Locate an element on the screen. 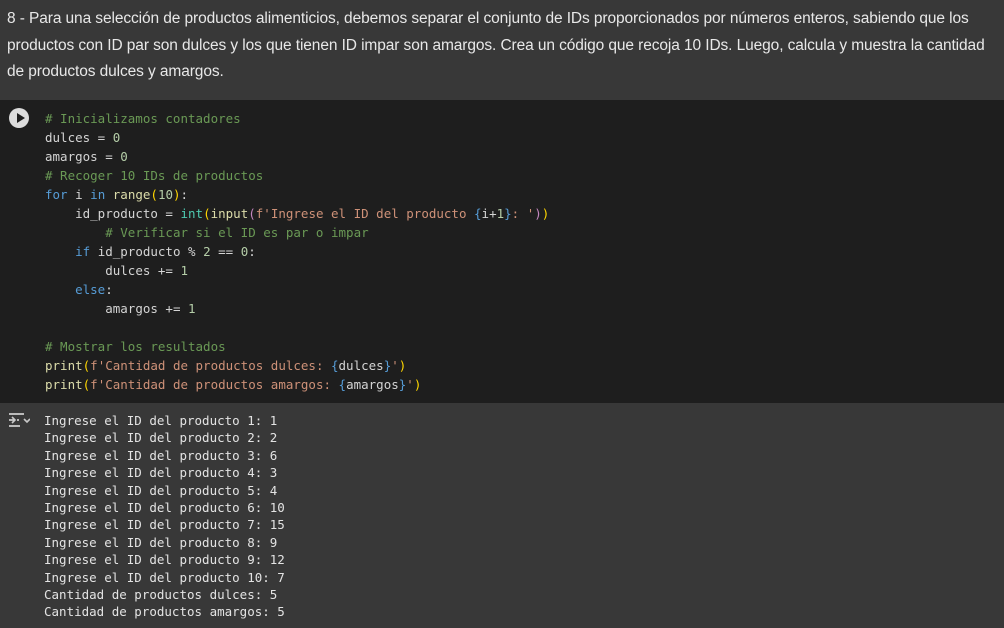 This screenshot has width=1004, height=628. output-line: Ingrese el ID del producto 4: 3 is located at coordinates (161, 473).